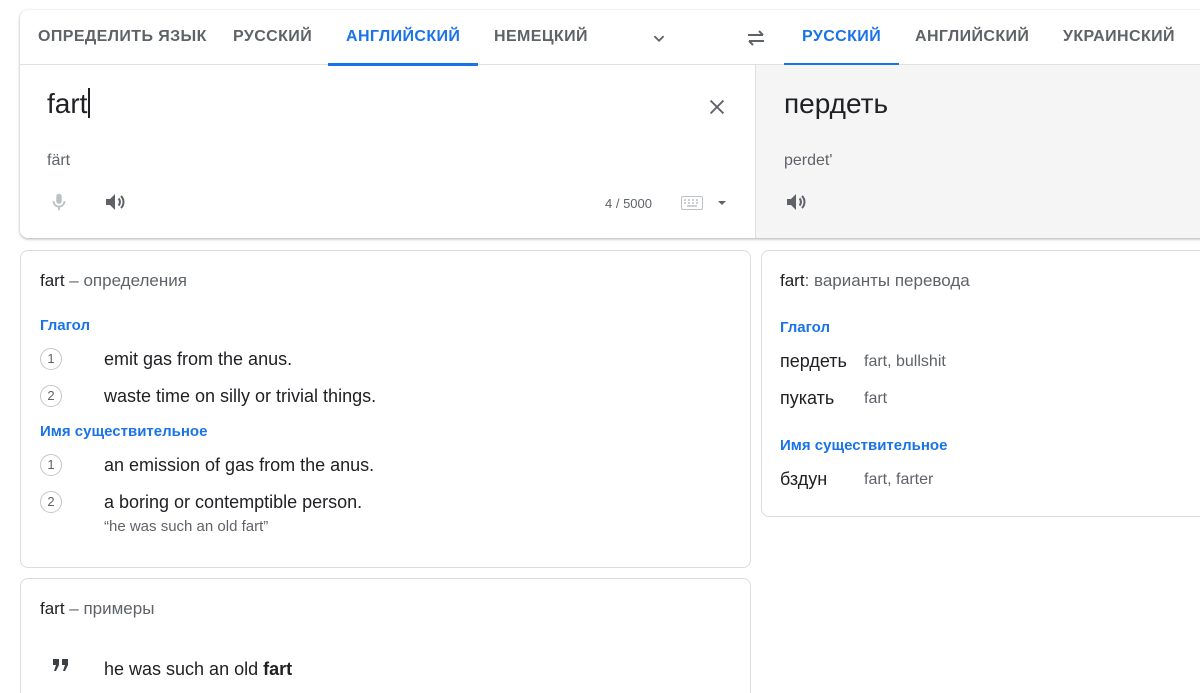 The width and height of the screenshot is (1200, 693). I want to click on character-counter: 4 / 5000, so click(628, 203).